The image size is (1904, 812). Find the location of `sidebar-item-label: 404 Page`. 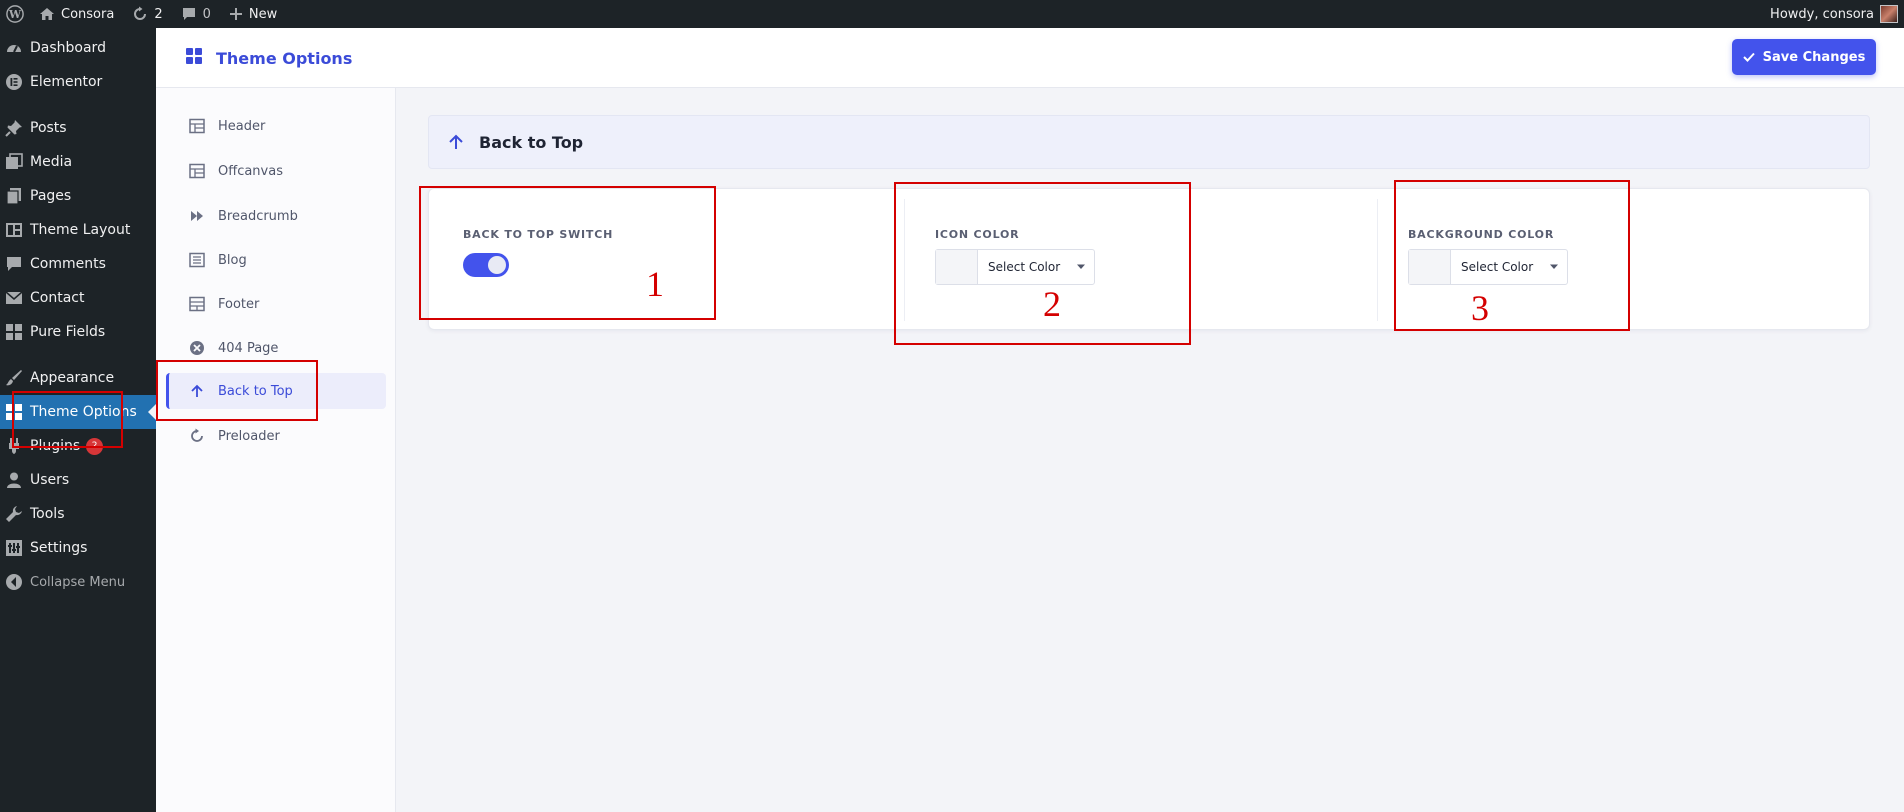

sidebar-item-label: 404 Page is located at coordinates (248, 348).